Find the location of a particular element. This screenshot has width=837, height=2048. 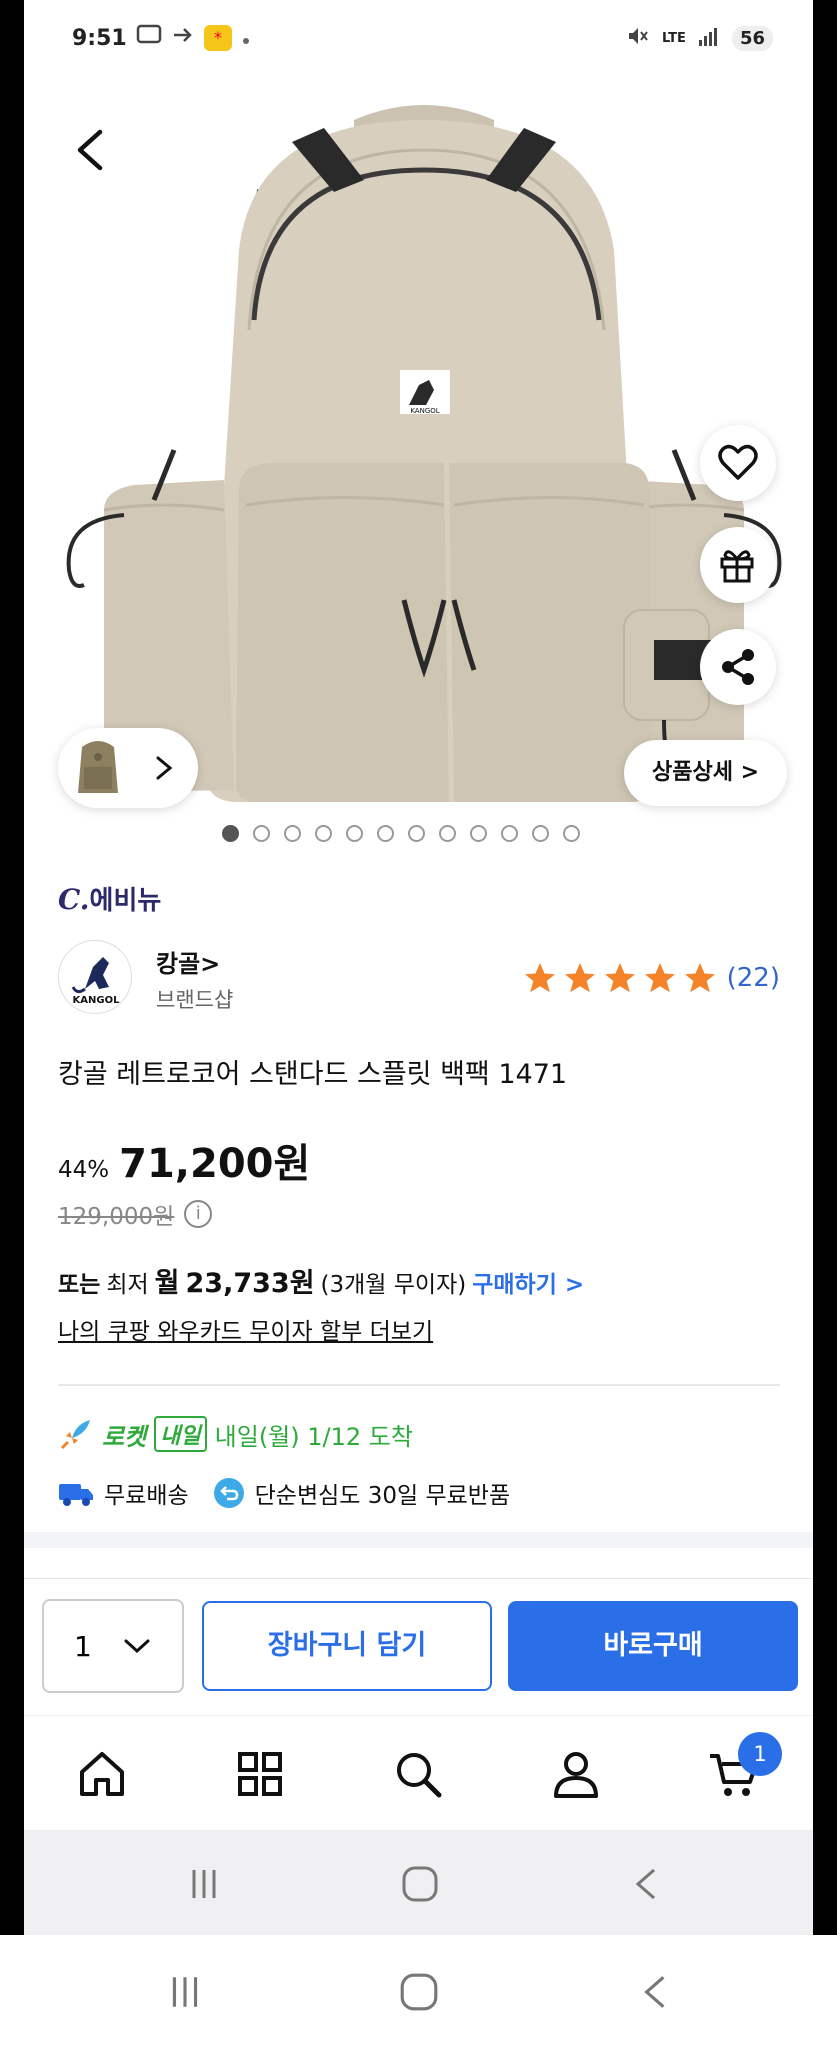

buy-now-button: 바로구매 is located at coordinates (653, 1646).